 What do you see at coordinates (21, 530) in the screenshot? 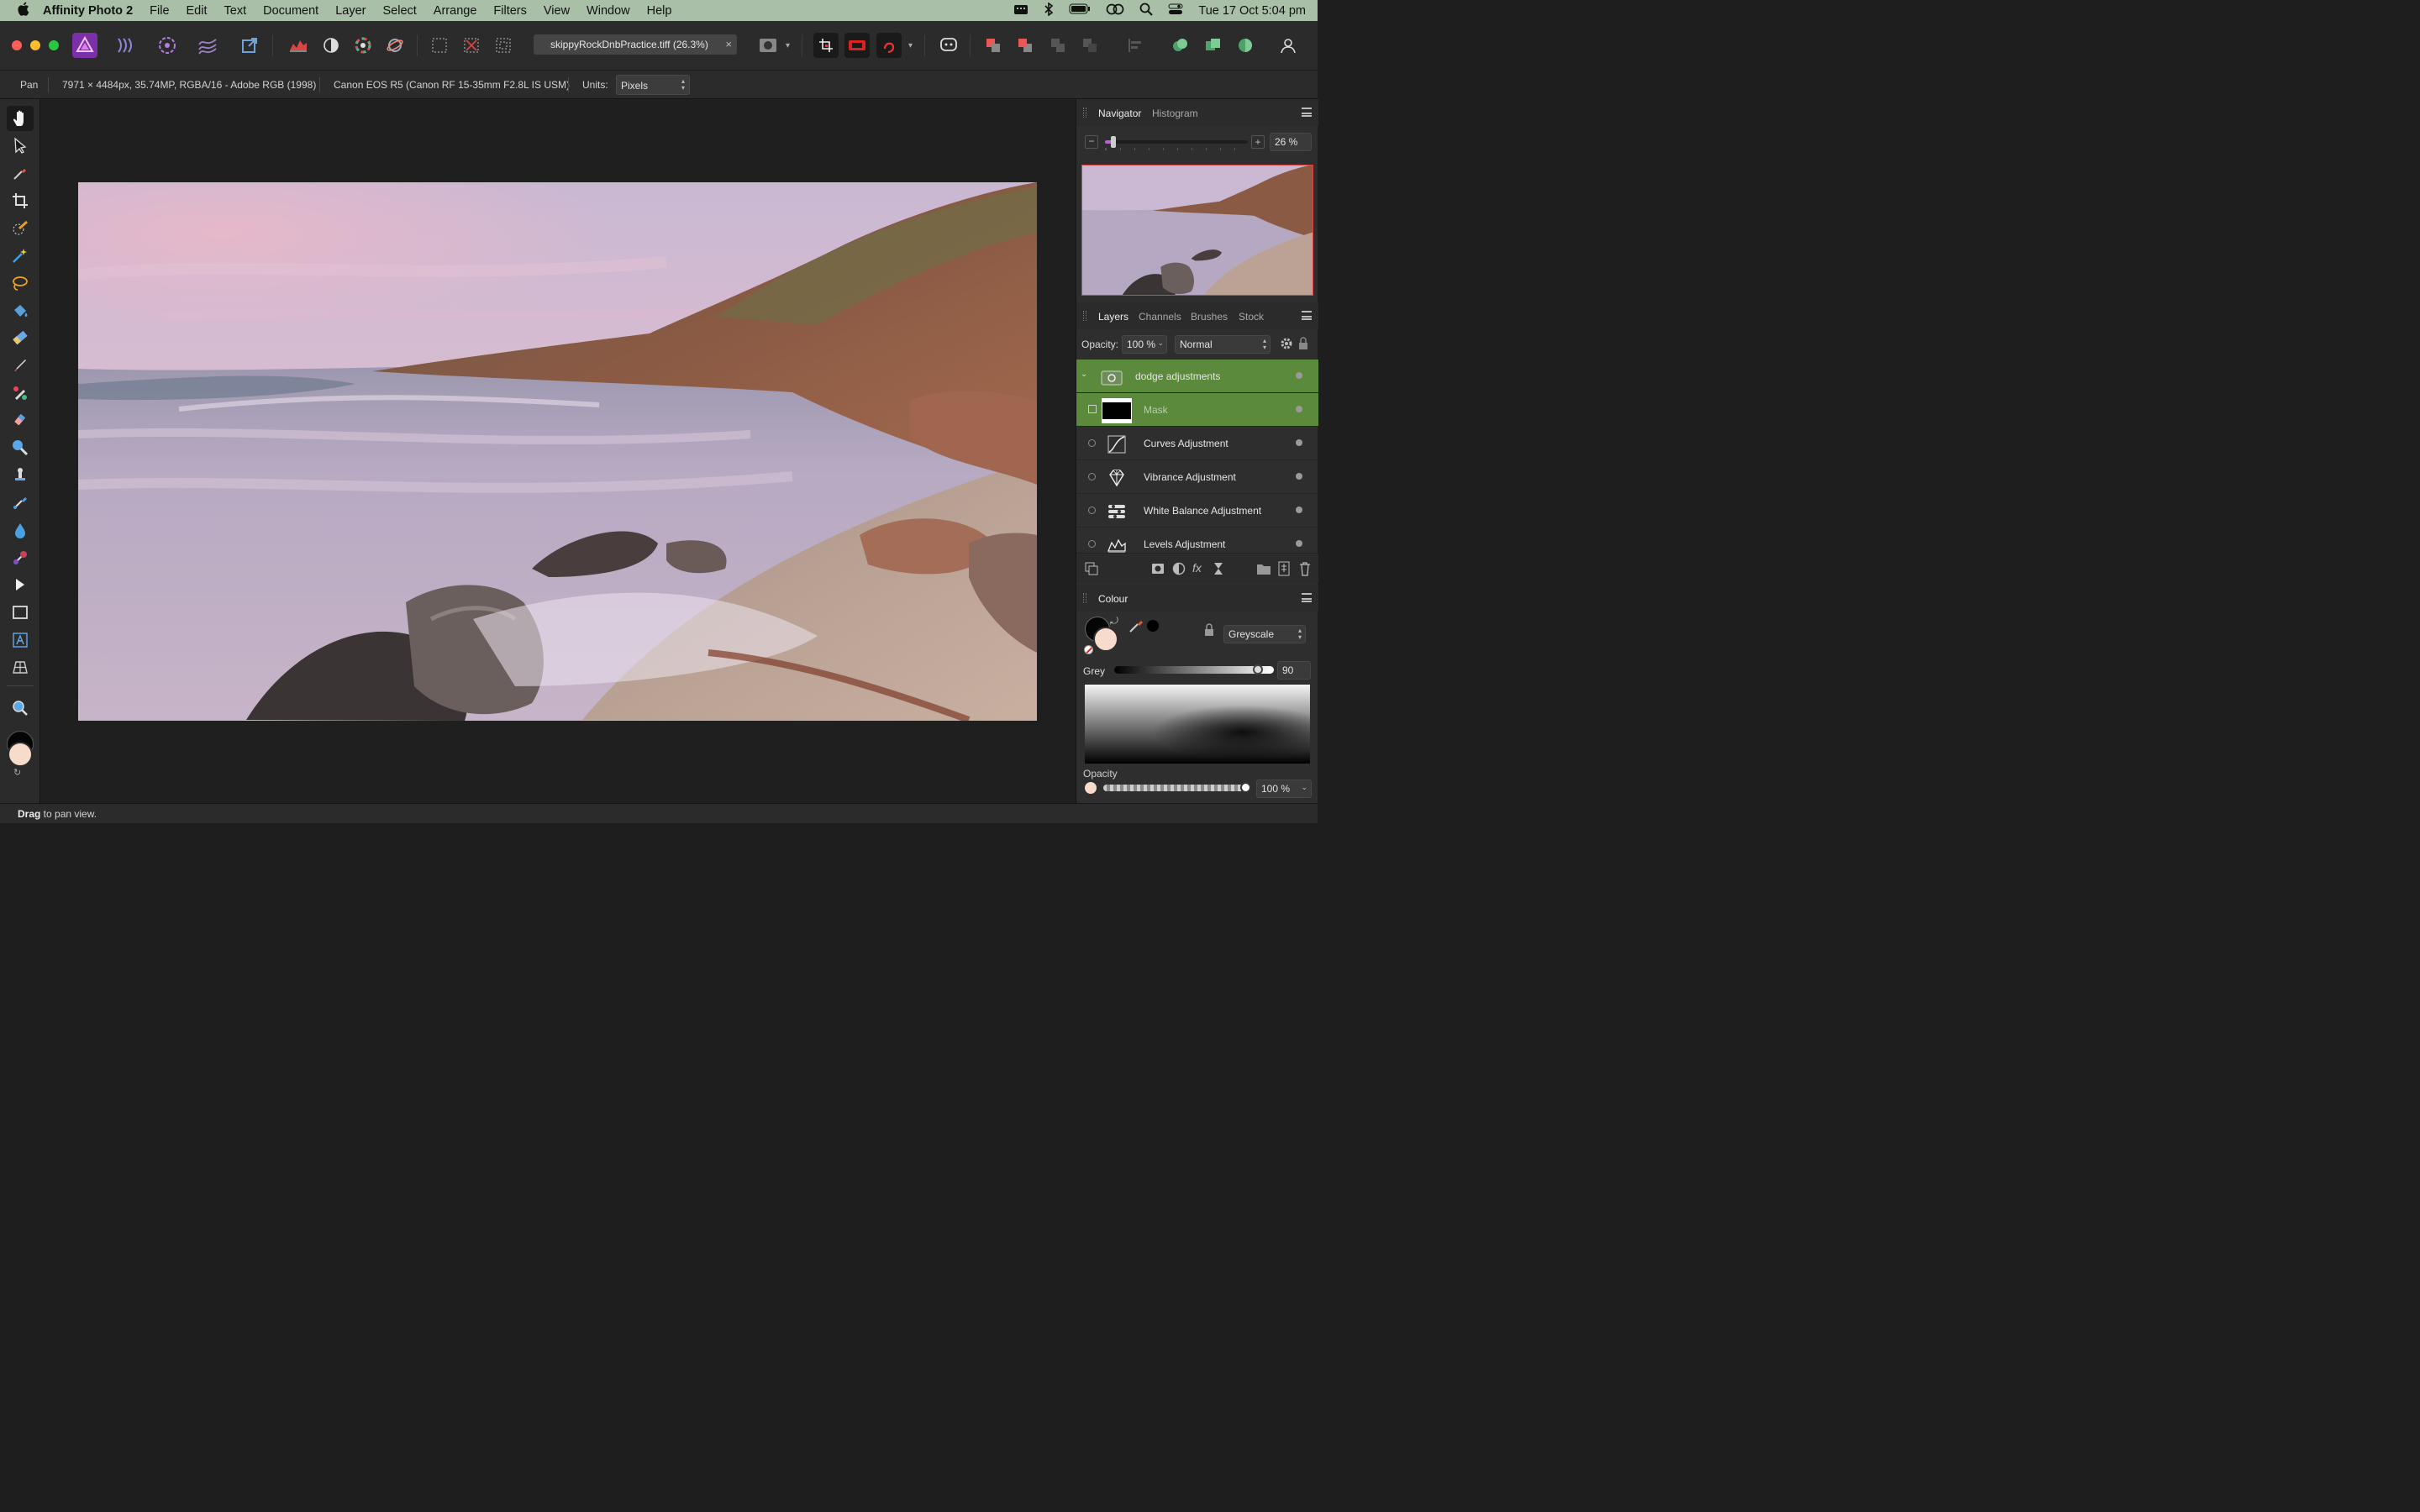
I see `blur-brush-tool-icon` at bounding box center [21, 530].